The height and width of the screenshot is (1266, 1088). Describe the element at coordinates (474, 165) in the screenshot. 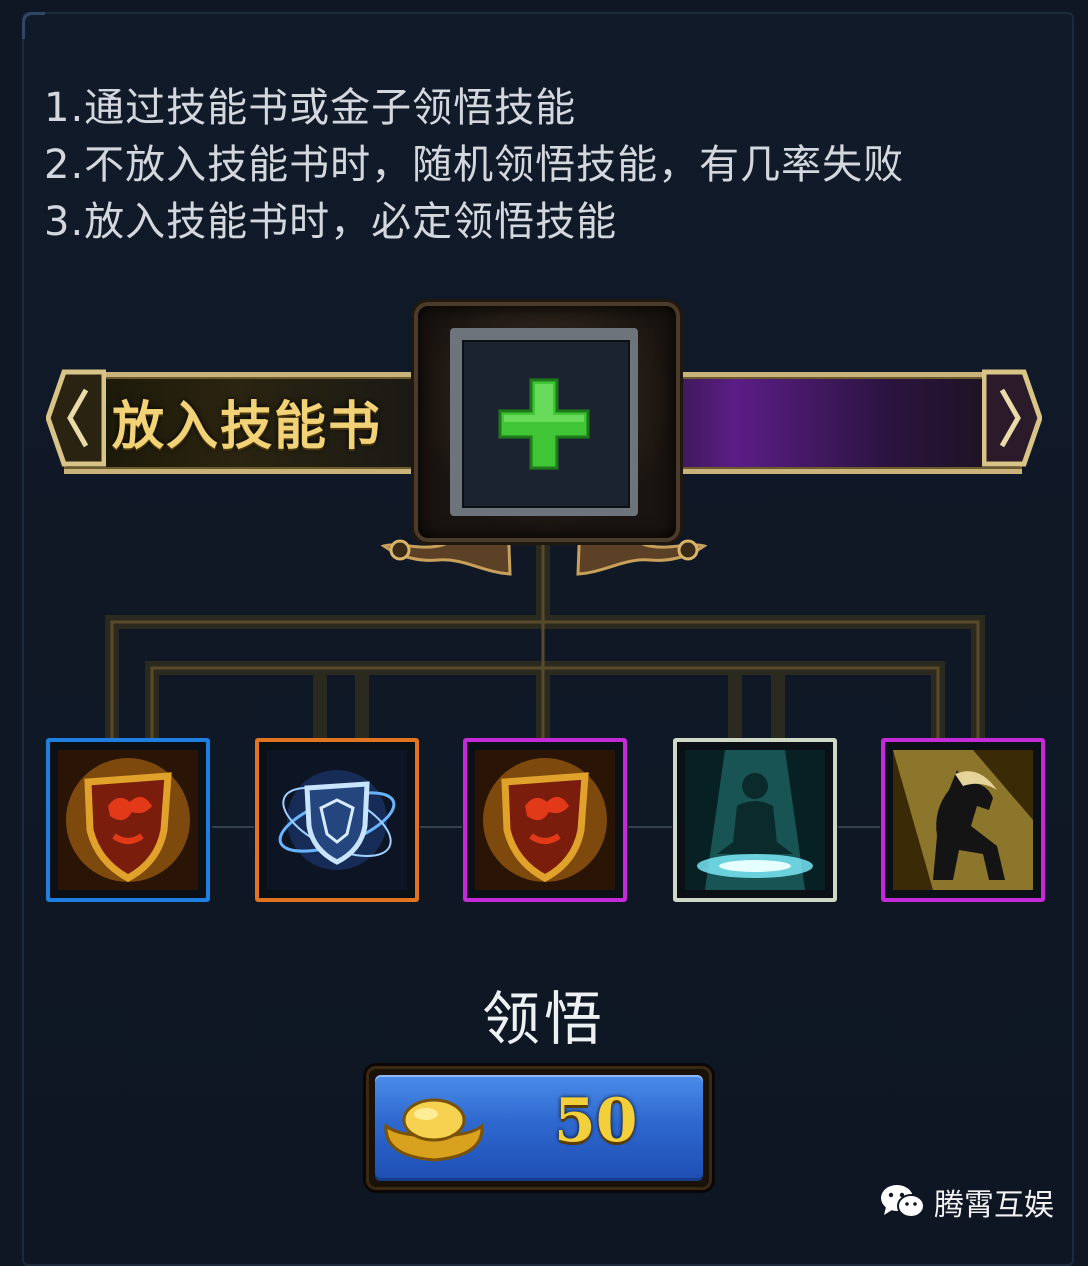

I see `rule-line-2: 2.不放入技能书时，随机领悟技能，有几率失败` at that location.